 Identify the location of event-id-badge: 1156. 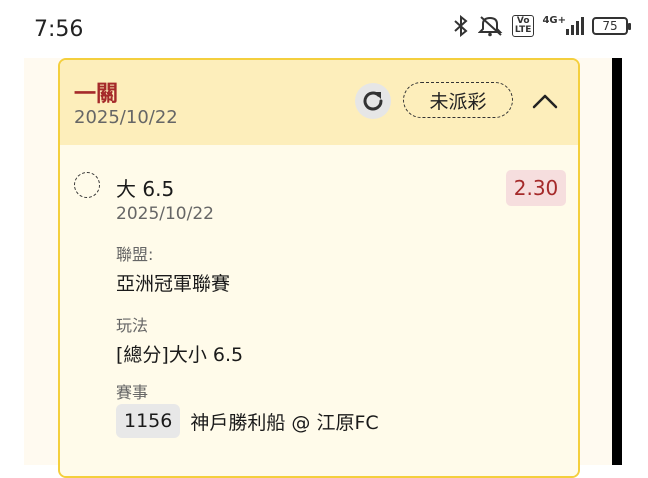
(148, 421).